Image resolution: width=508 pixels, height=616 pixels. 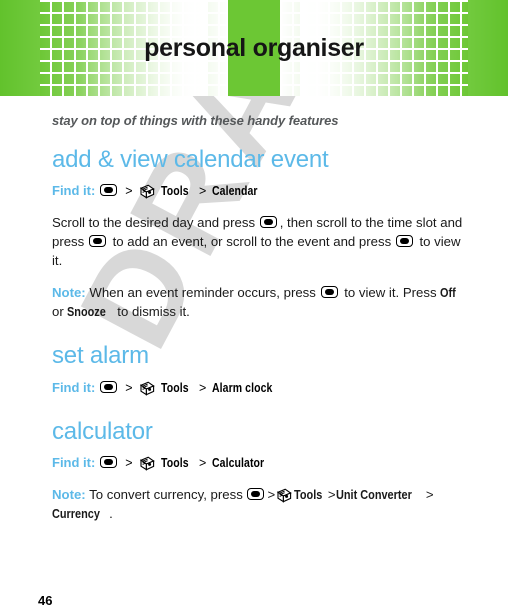 What do you see at coordinates (308, 495) in the screenshot?
I see `note-tools-label: Tools` at bounding box center [308, 495].